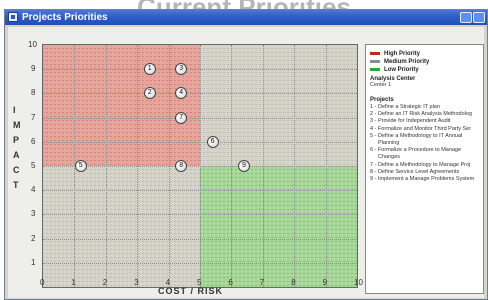  What do you see at coordinates (402, 54) in the screenshot?
I see `legend-high-label: High Priority` at bounding box center [402, 54].